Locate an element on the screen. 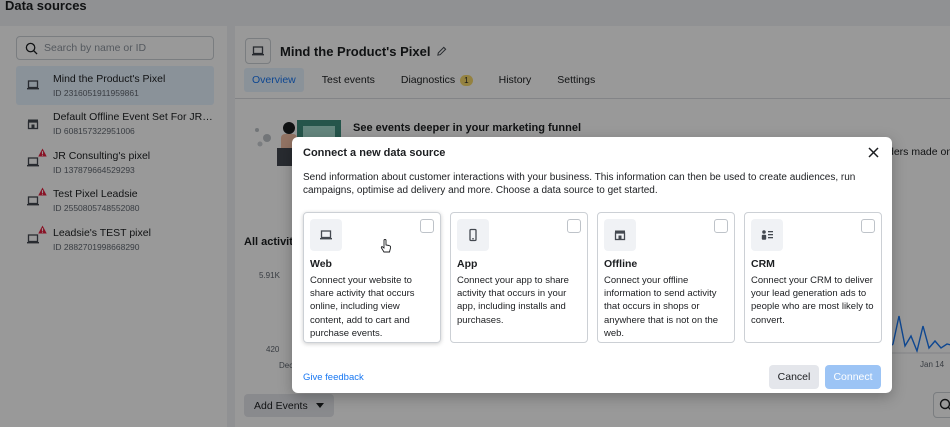  laptop-icon is located at coordinates (326, 235).